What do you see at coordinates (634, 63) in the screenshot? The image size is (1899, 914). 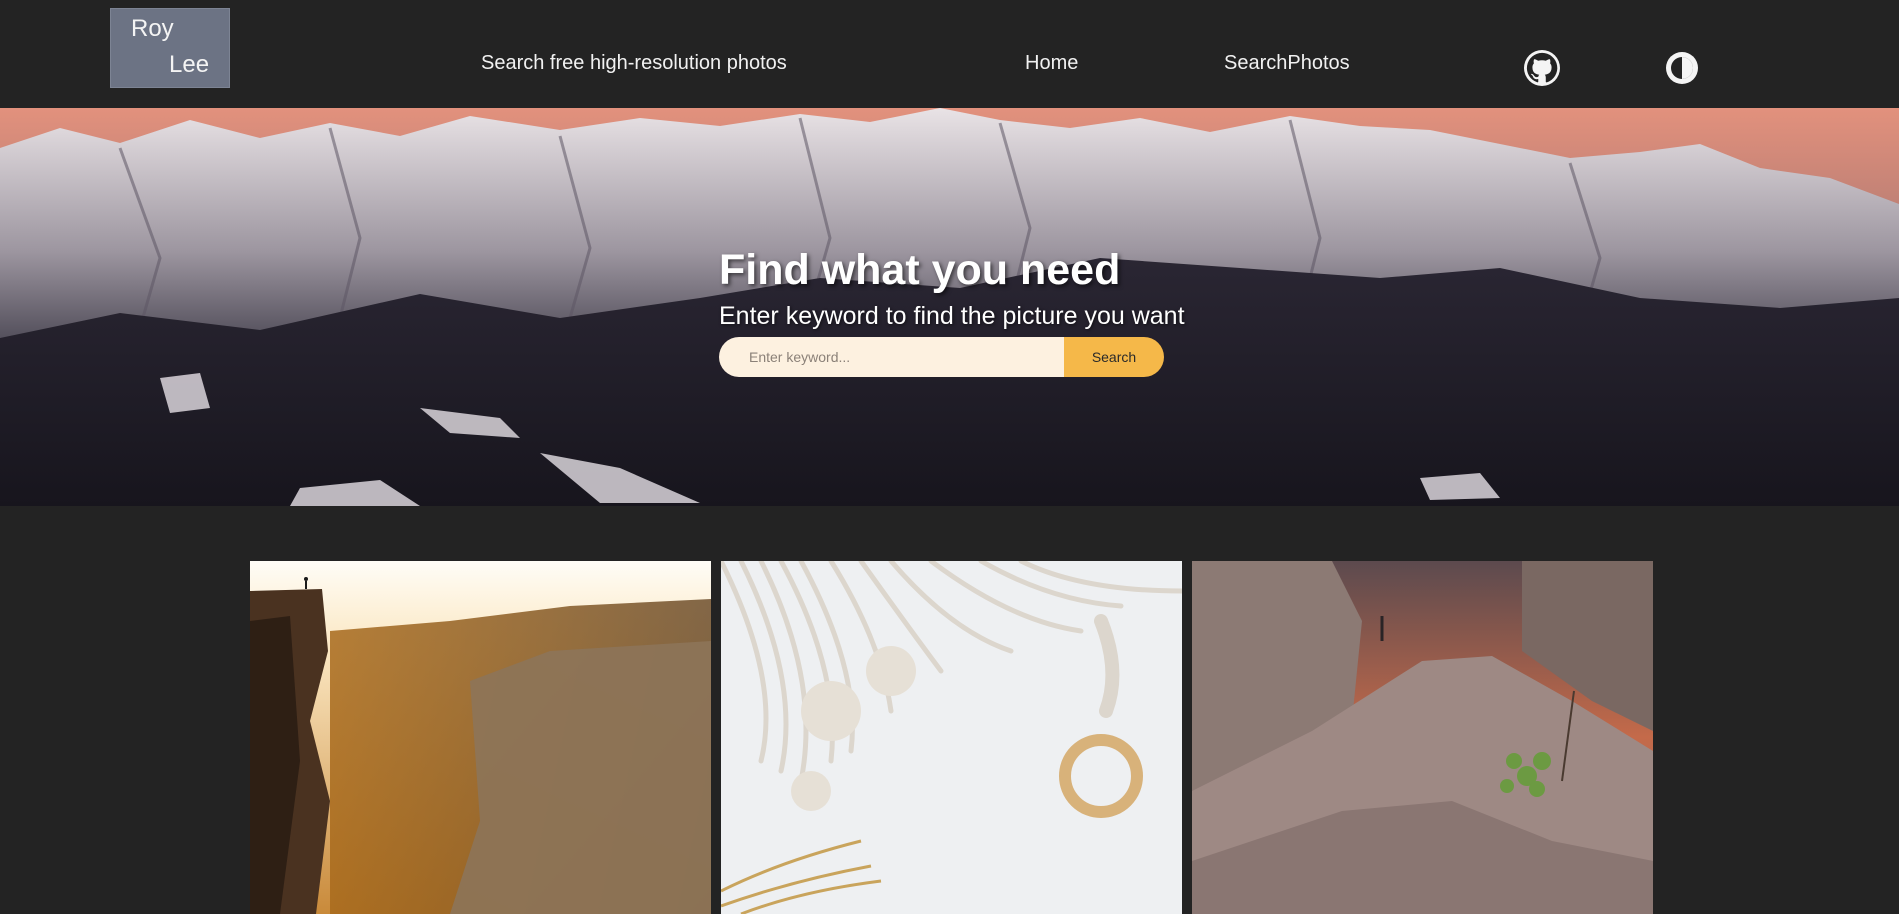 I see `site-tagline: Search free high-resolution photos` at bounding box center [634, 63].